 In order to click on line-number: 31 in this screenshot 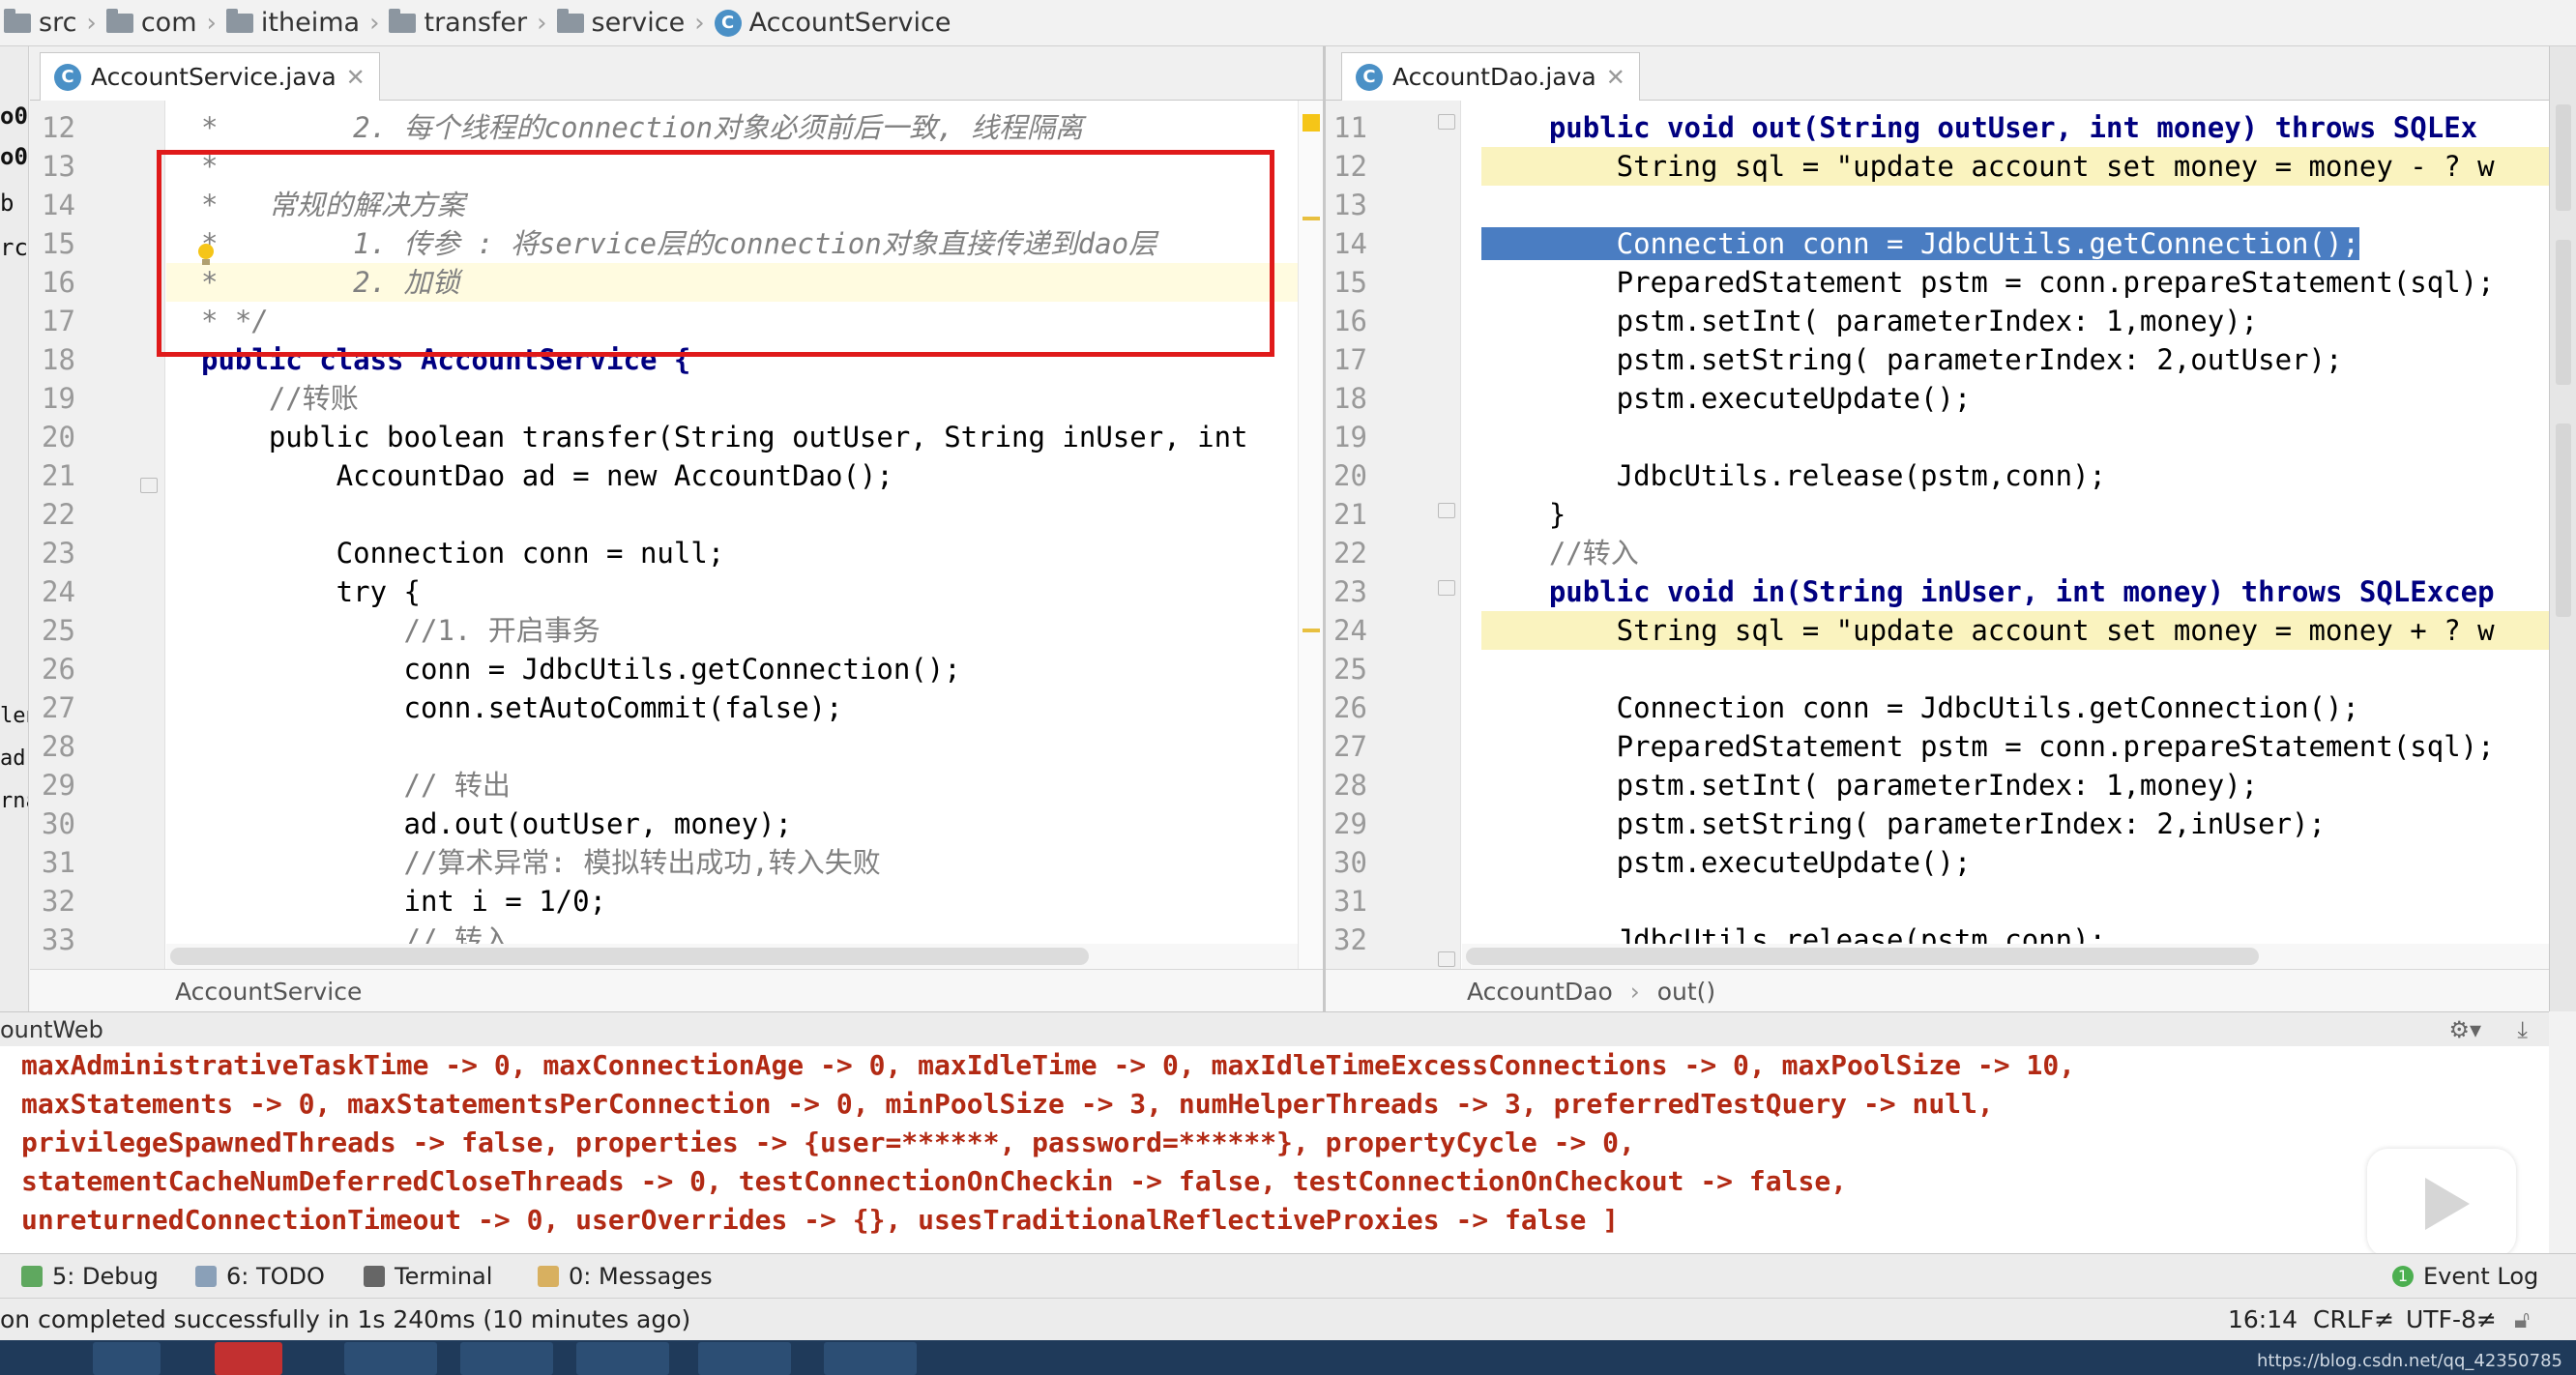, I will do `click(58, 862)`.